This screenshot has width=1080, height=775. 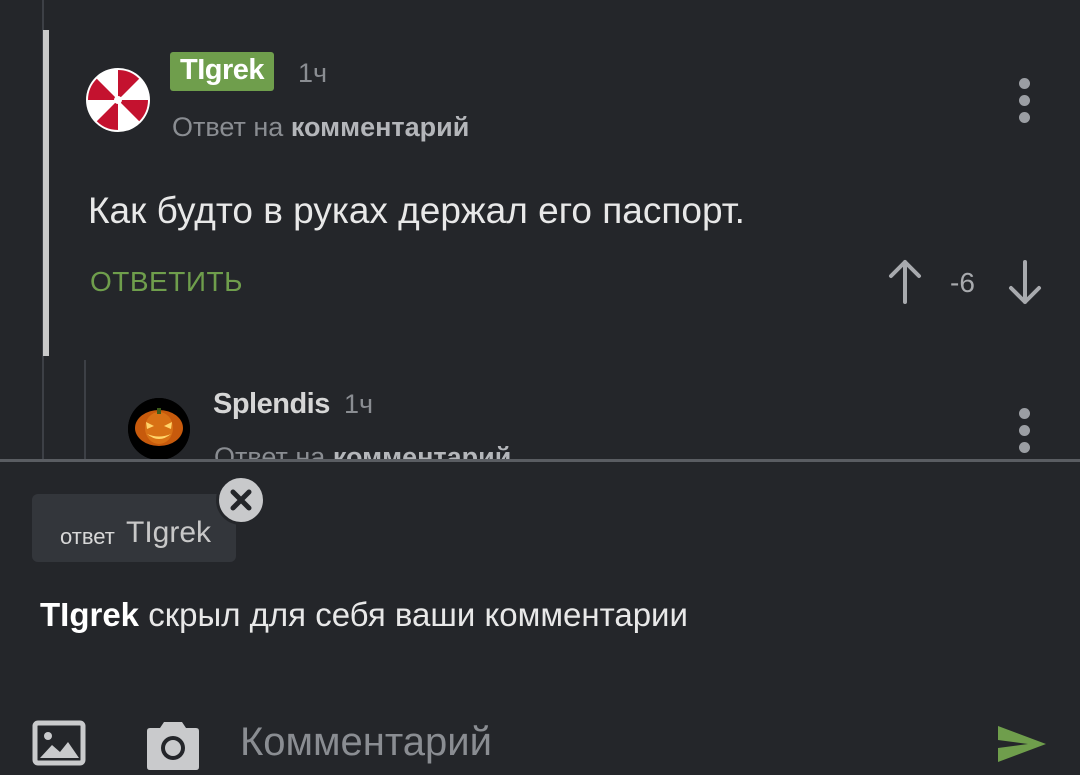 I want to click on send-icon, so click(x=1022, y=746).